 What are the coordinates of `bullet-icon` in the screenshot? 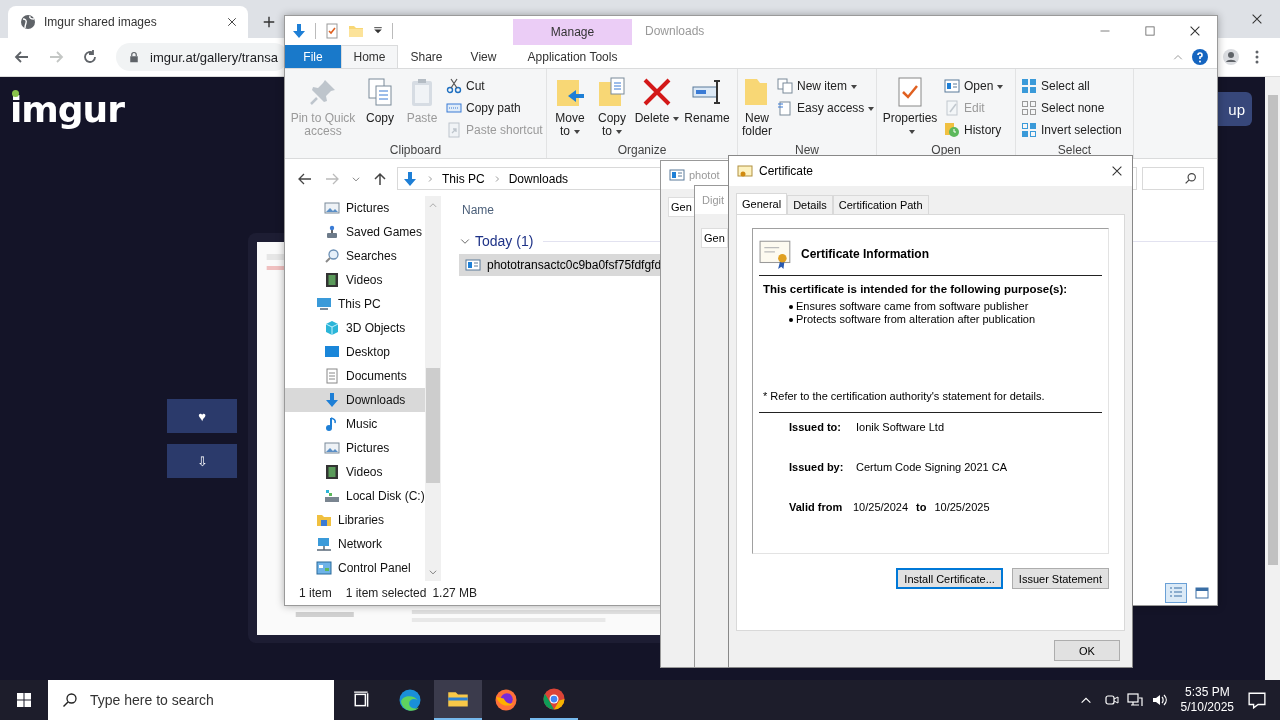 It's located at (791, 306).